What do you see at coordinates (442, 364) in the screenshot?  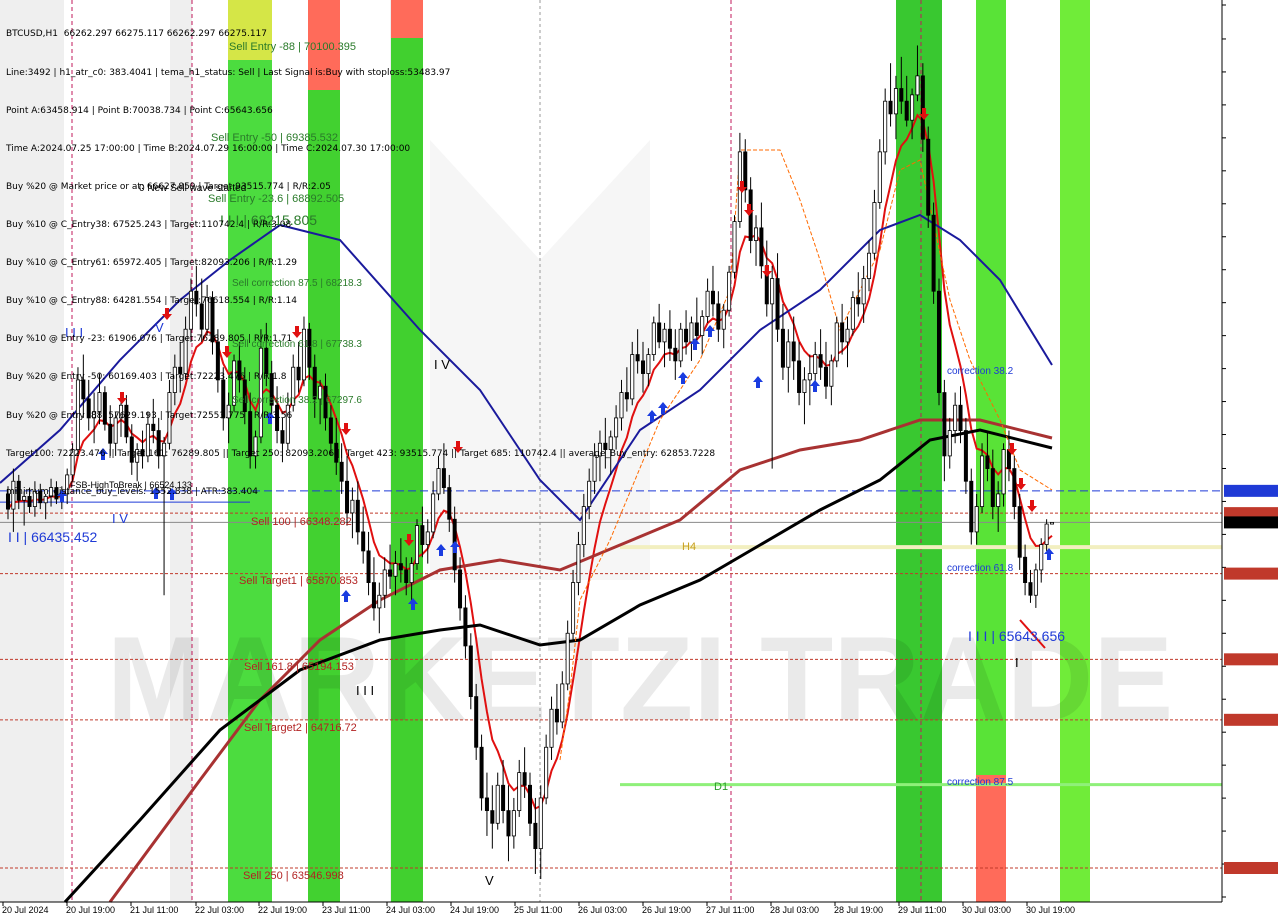 I see `wave-label: I V` at bounding box center [442, 364].